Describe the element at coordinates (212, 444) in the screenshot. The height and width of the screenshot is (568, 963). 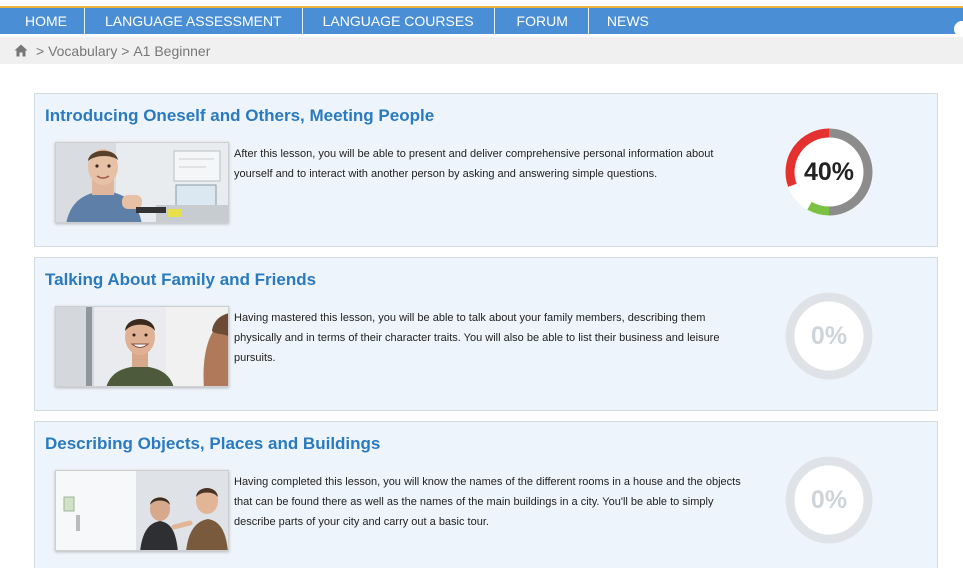
I see `lesson-title: Describing Objects, Places and Buildings` at that location.